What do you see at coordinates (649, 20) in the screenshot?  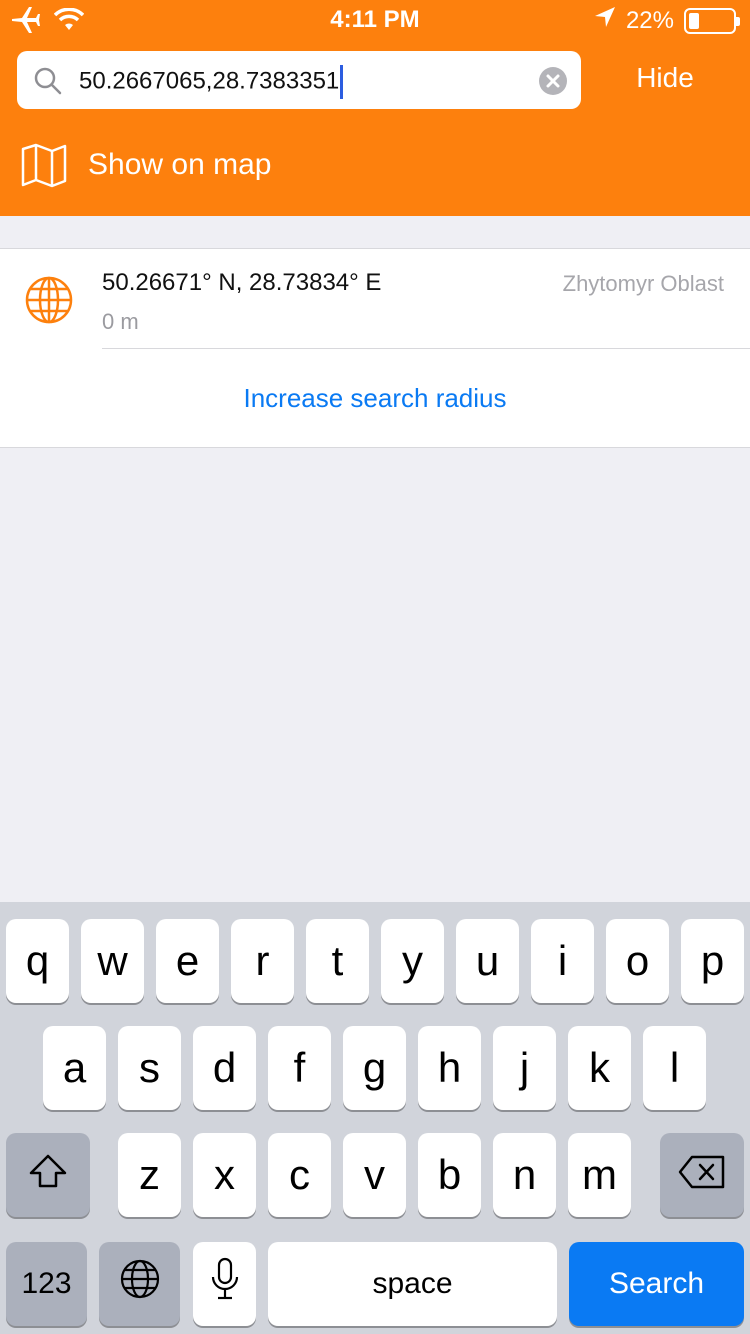 I see `battery-percent: 22%` at bounding box center [649, 20].